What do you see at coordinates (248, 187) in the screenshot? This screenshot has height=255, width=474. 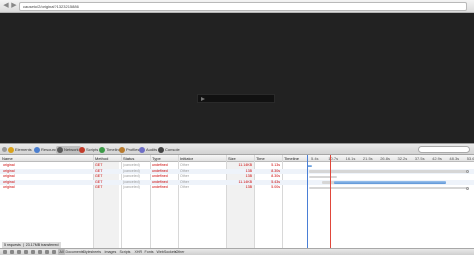 I see `cell-size: 13B` at bounding box center [248, 187].